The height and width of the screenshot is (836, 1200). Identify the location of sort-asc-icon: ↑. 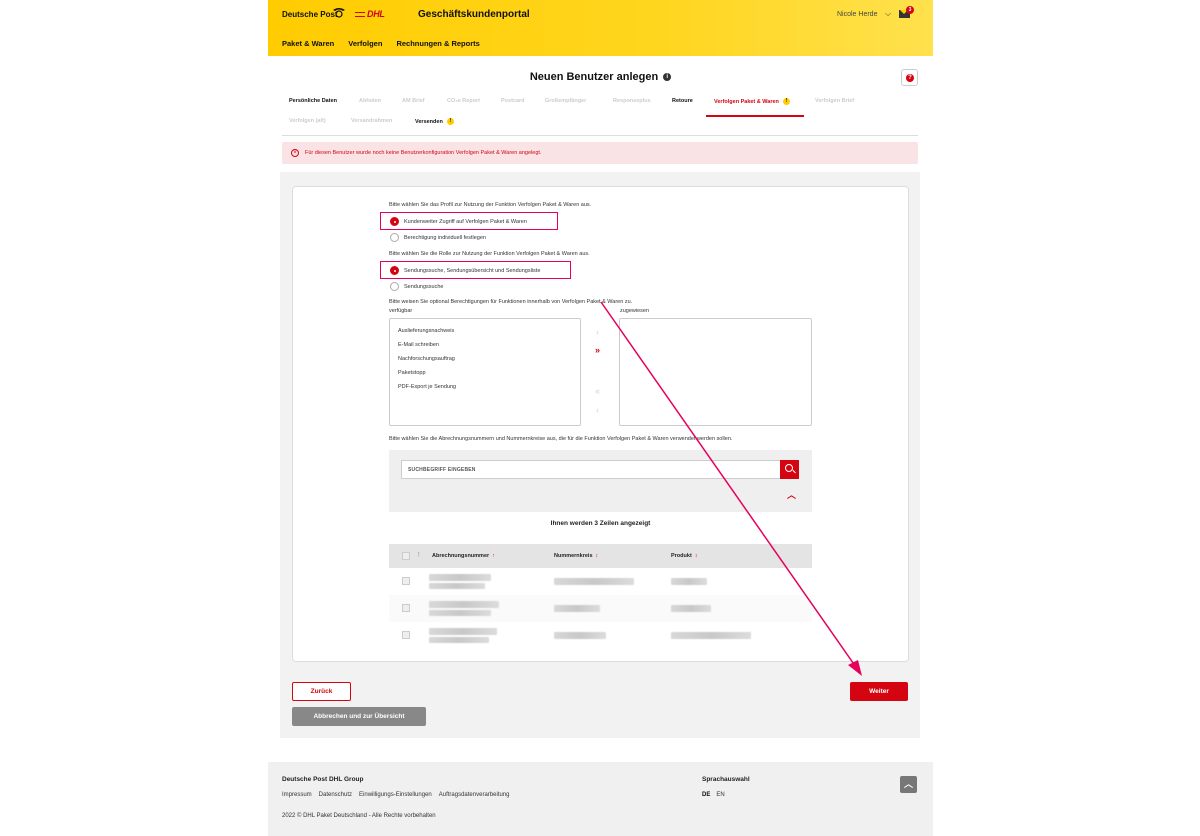
(493, 556).